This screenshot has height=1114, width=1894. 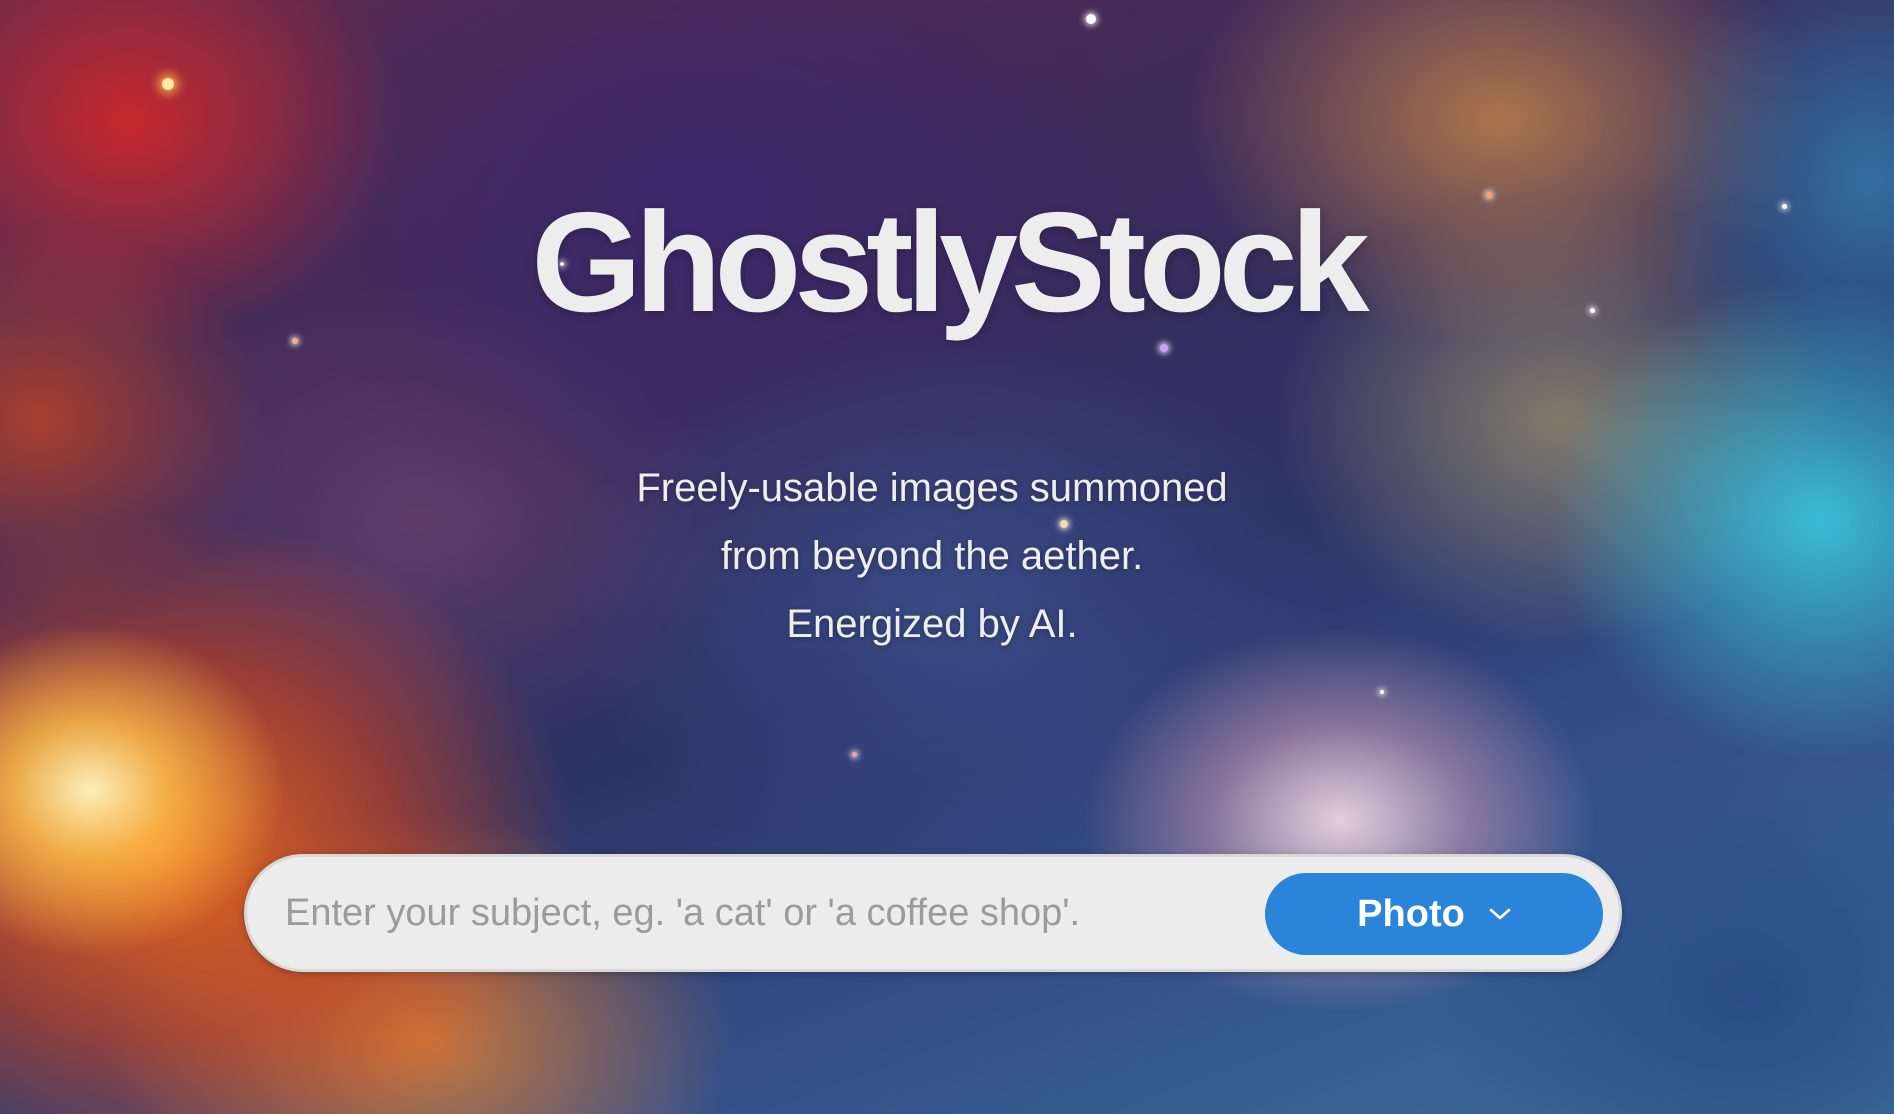 What do you see at coordinates (765, 913) in the screenshot?
I see `search-input` at bounding box center [765, 913].